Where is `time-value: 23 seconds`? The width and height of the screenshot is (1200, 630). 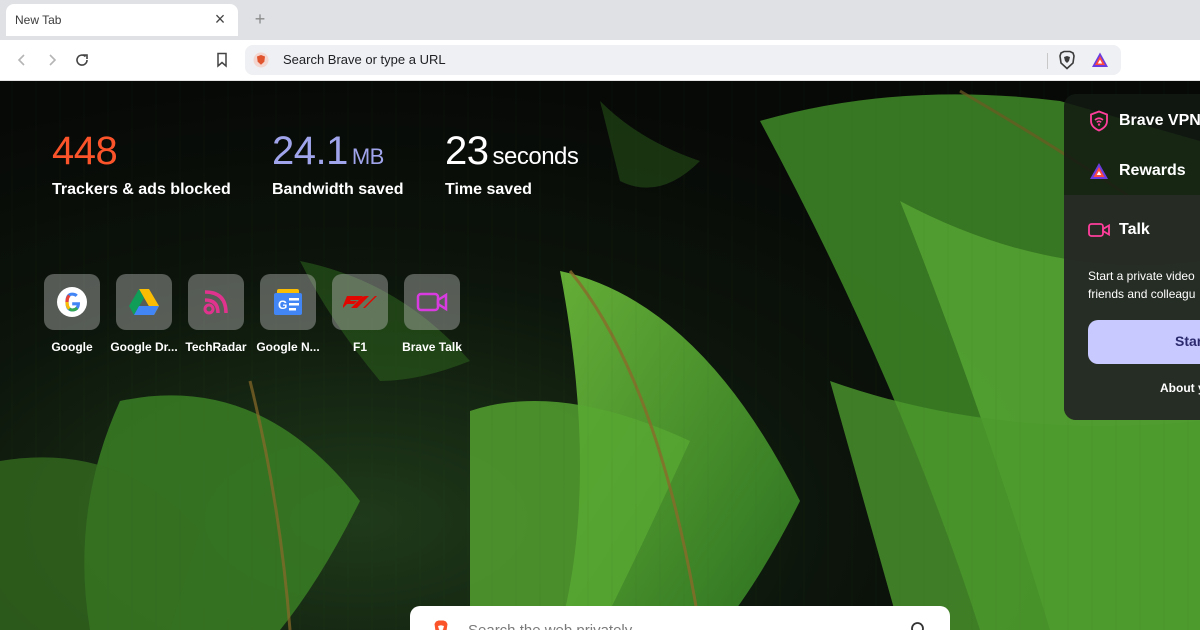 time-value: 23 seconds is located at coordinates (512, 154).